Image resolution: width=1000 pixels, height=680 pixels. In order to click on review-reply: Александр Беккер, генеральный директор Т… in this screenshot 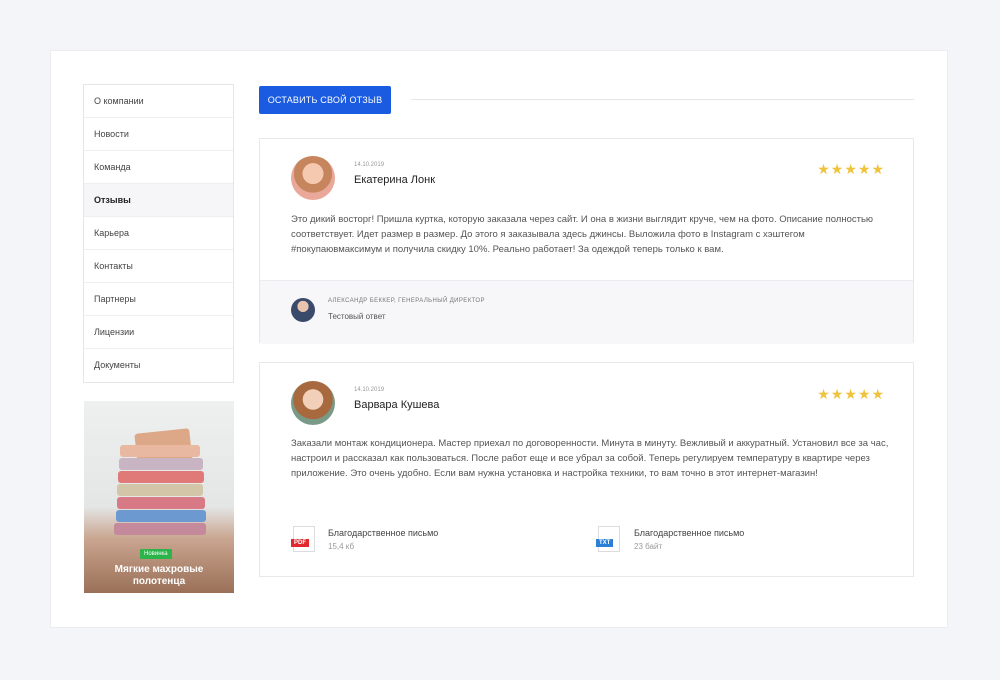, I will do `click(586, 312)`.